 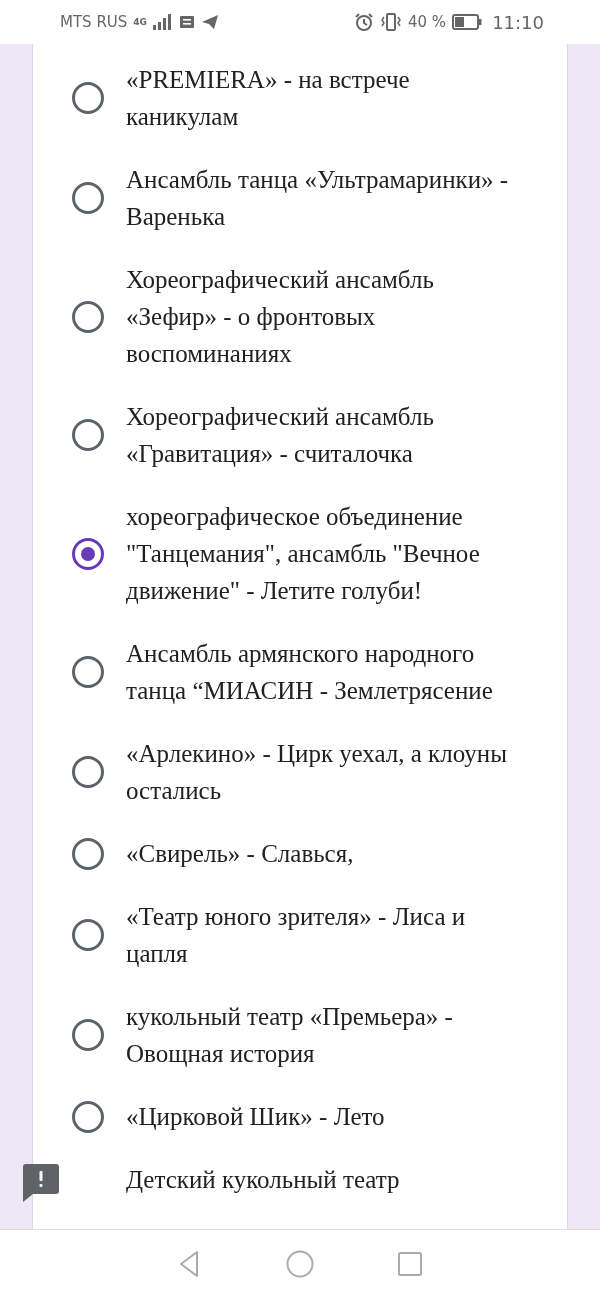 I want to click on option-label: «Театр юного зрителя» - Лиса и цапля, so click(x=296, y=935).